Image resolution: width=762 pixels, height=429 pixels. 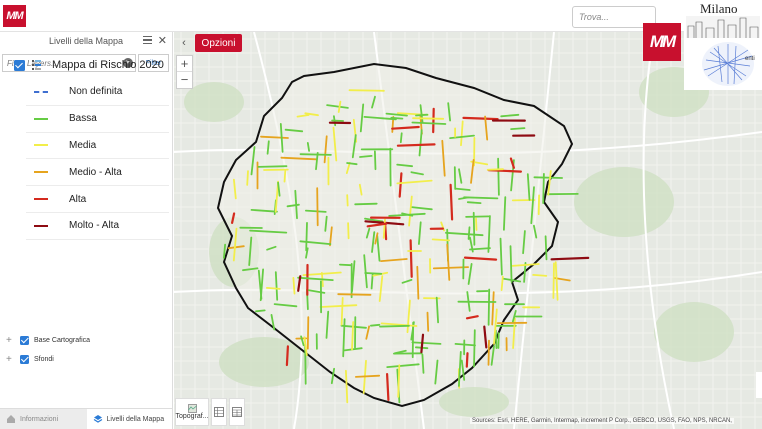 What do you see at coordinates (44, 359) in the screenshot?
I see `layer-label: Sfondi` at bounding box center [44, 359].